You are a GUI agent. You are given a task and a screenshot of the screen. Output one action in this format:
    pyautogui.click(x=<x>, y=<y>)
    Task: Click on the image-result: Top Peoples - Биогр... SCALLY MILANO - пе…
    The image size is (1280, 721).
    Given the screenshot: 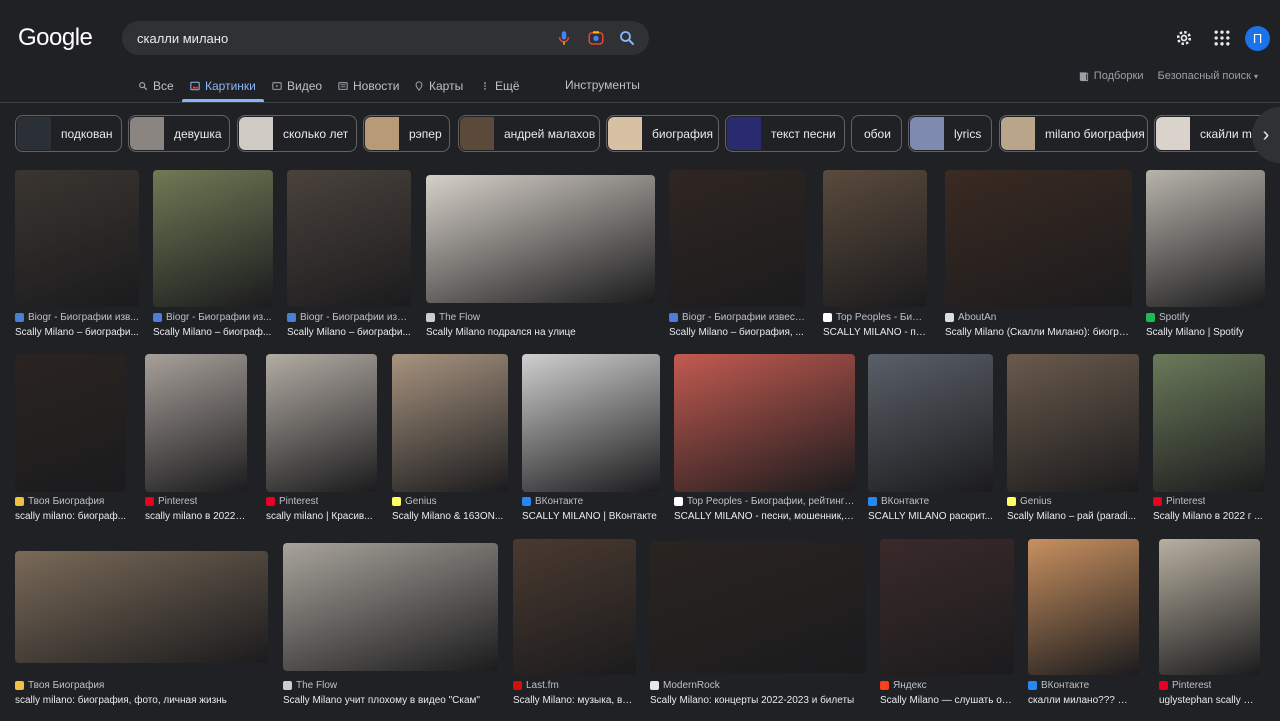 What is the action you would take?
    pyautogui.click(x=875, y=255)
    